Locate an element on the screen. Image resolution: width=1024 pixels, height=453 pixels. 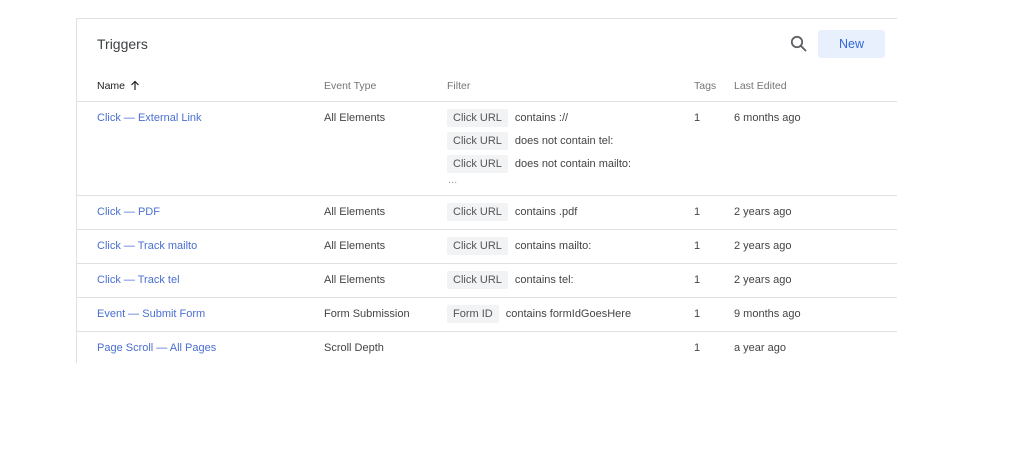
column-header-name-label: Name is located at coordinates (111, 86).